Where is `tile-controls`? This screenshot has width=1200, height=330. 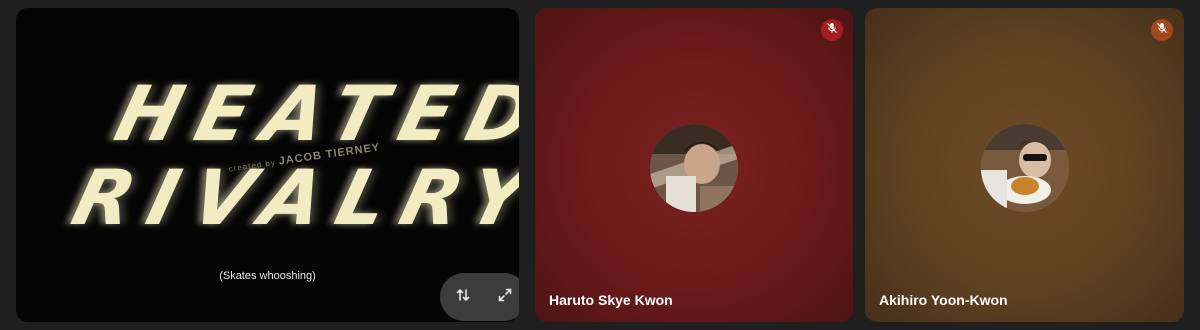
tile-controls is located at coordinates (479, 297).